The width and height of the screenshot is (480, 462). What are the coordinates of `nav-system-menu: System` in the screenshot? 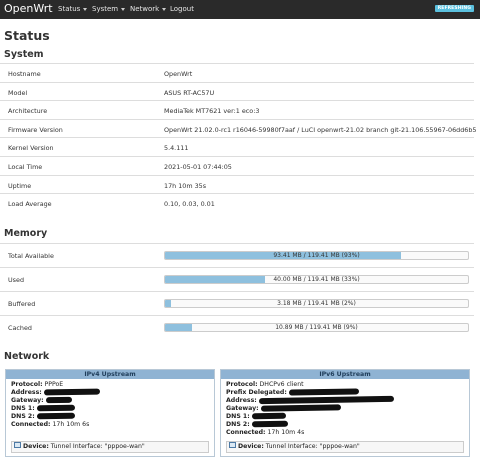 It's located at (109, 9).